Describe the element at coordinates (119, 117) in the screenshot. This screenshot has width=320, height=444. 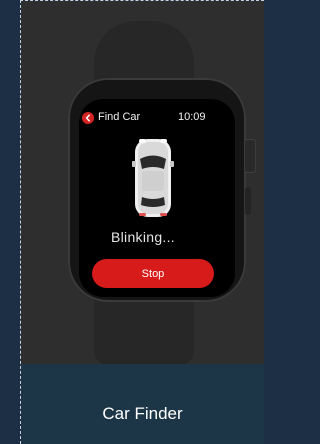
I see `screen-title: Find Car` at that location.